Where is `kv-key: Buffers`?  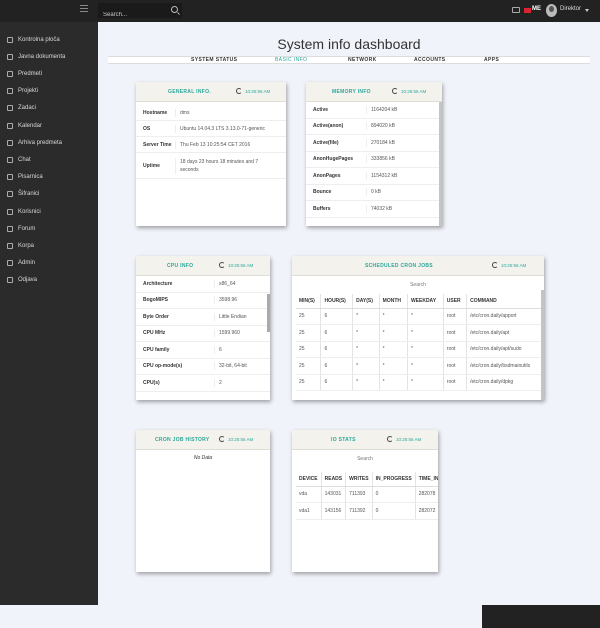 kv-key: Buffers is located at coordinates (322, 208).